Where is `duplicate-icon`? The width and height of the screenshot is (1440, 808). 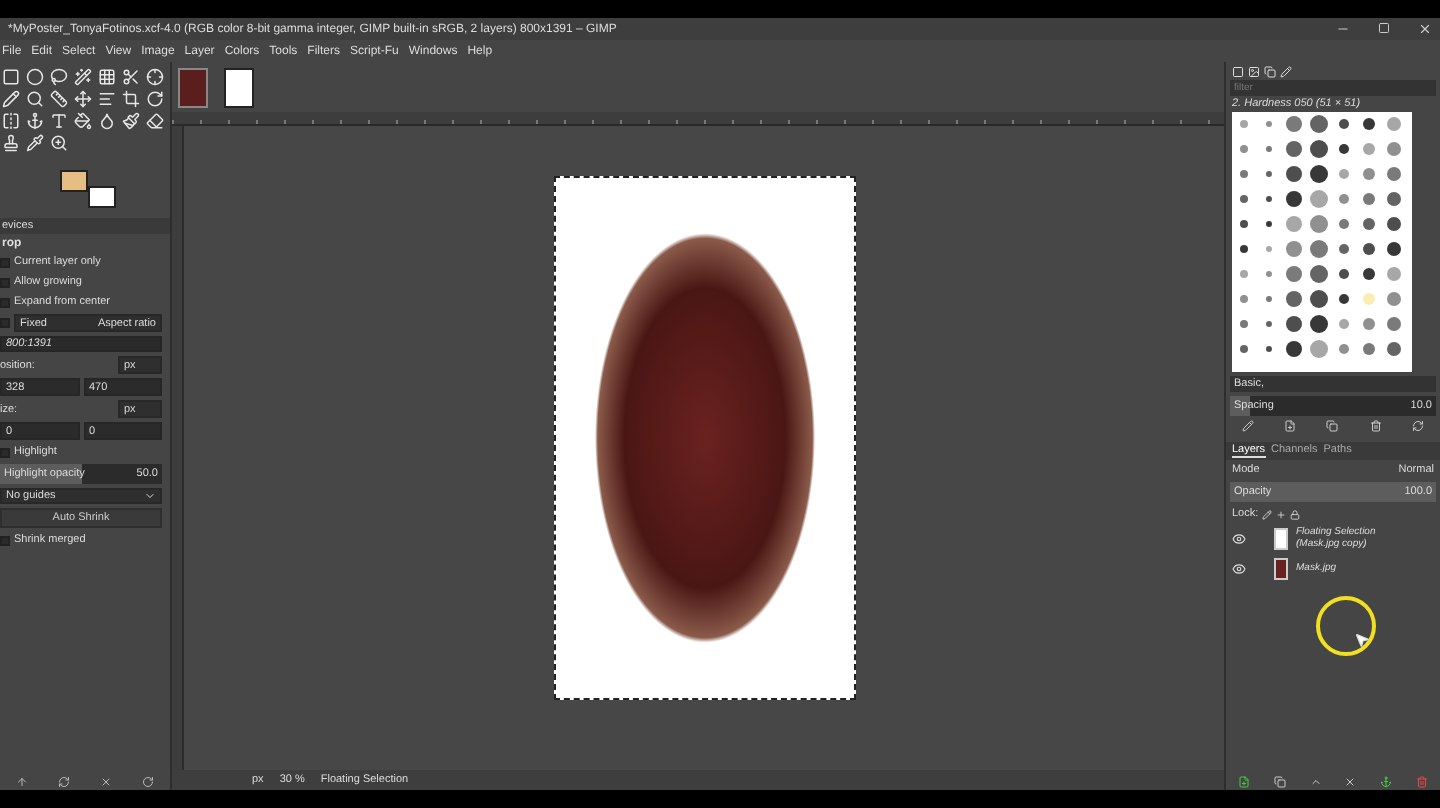 duplicate-icon is located at coordinates (1332, 425).